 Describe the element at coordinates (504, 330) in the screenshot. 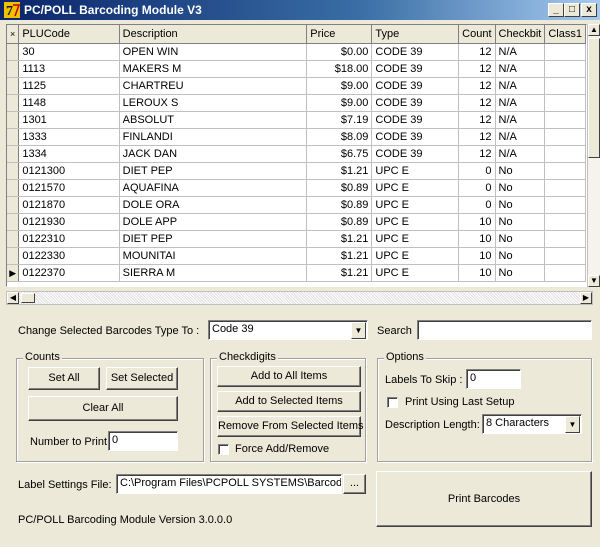

I see `search-input` at that location.